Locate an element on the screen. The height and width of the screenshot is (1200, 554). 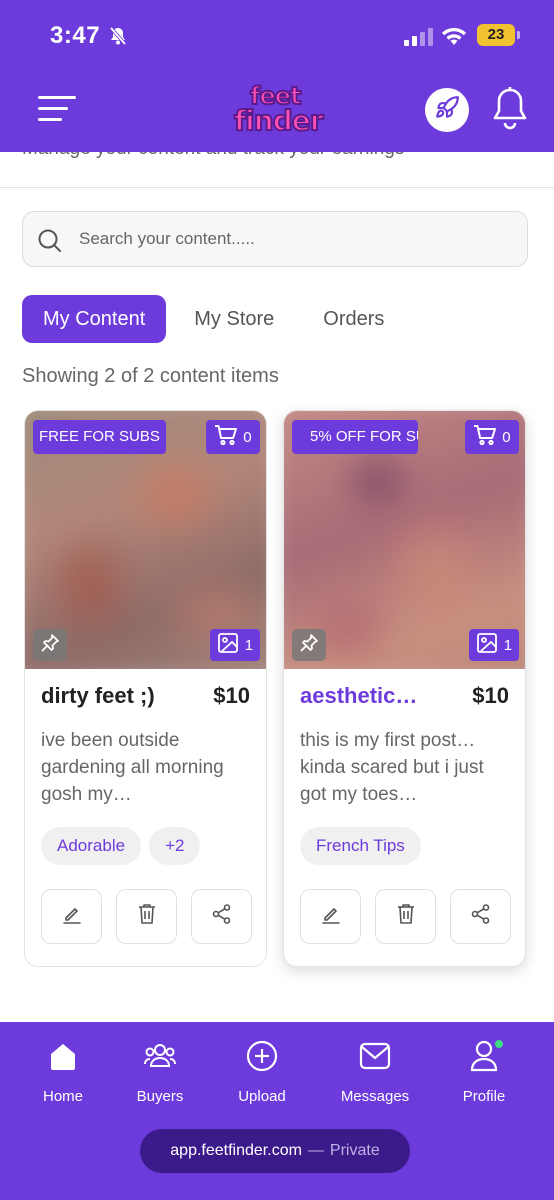
bell-icon is located at coordinates (510, 111).